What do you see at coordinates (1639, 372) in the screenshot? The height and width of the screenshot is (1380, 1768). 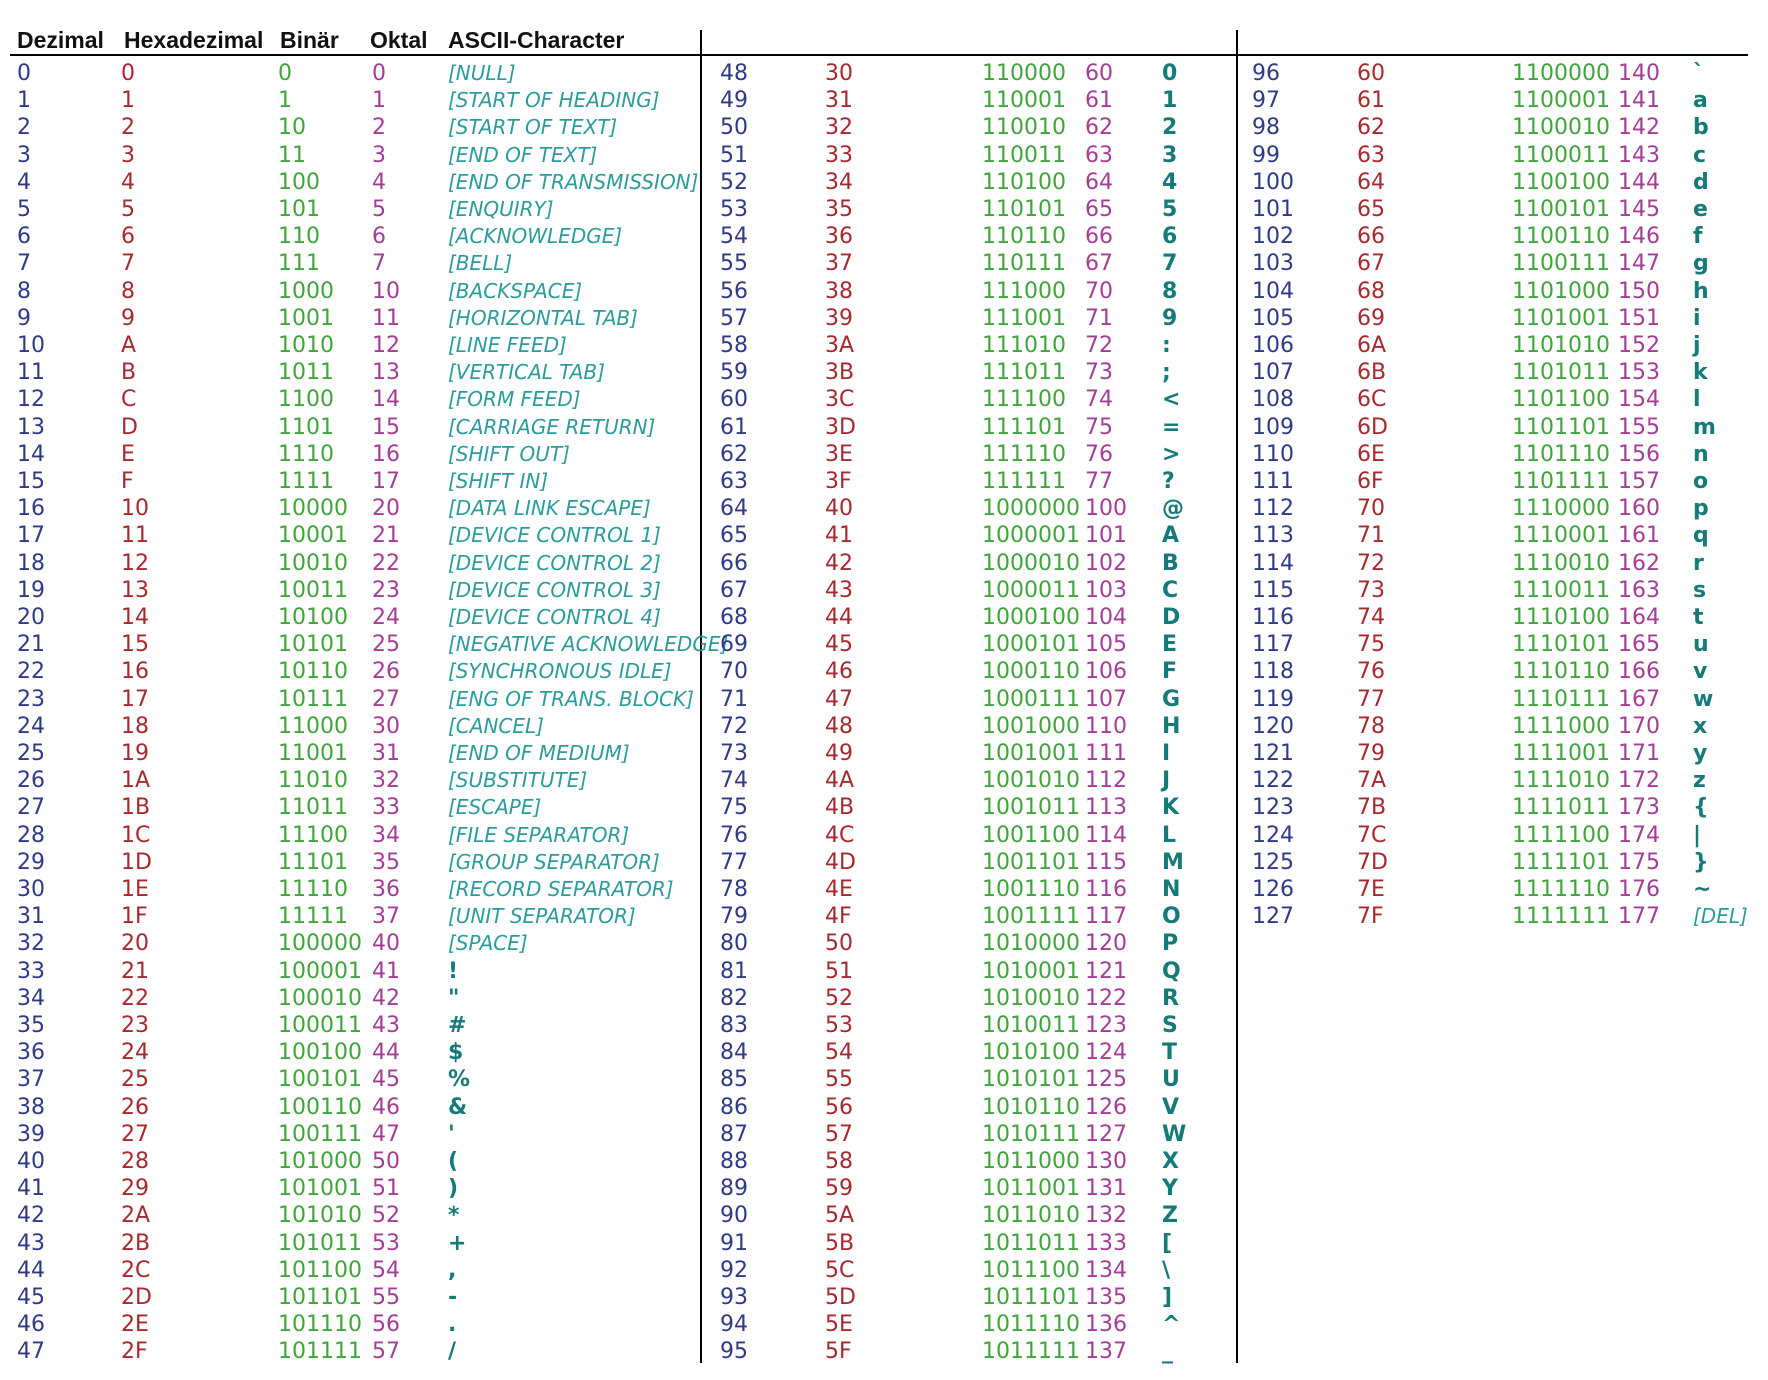 I see `cell-oct: 153` at bounding box center [1639, 372].